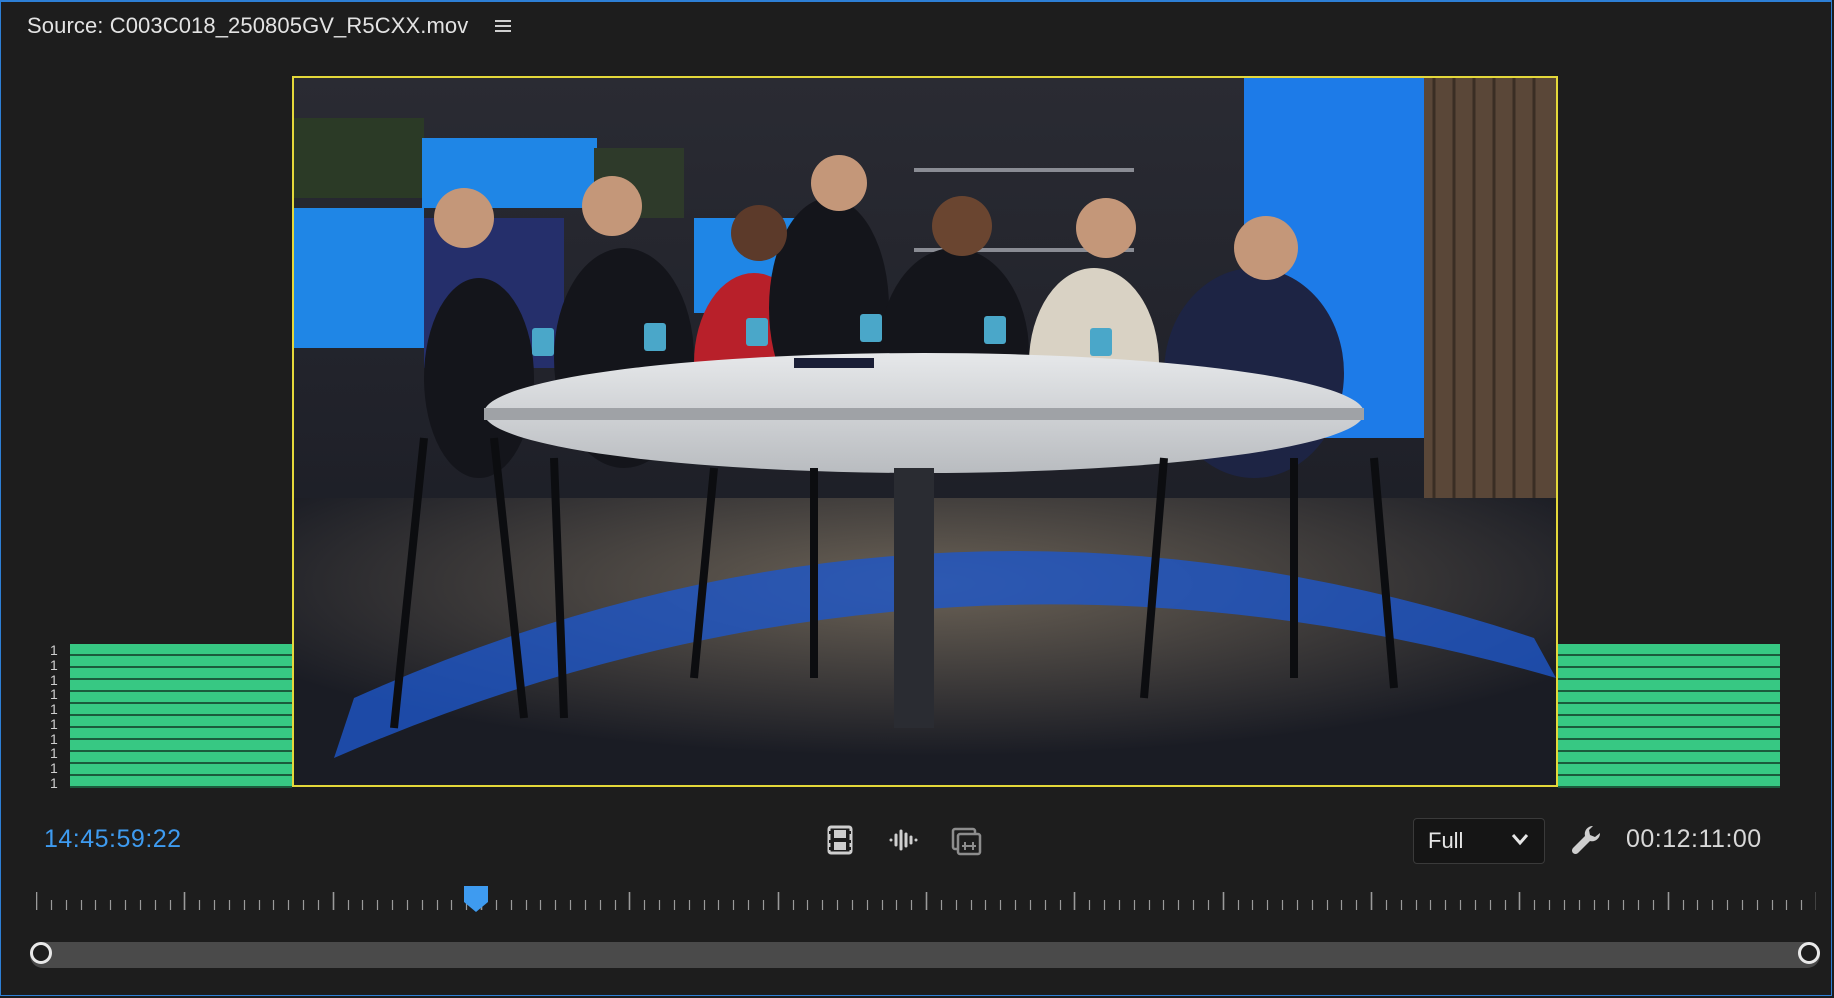 This screenshot has width=1834, height=998. Describe the element at coordinates (925, 955) in the screenshot. I see `zoom-scrollbar` at that location.